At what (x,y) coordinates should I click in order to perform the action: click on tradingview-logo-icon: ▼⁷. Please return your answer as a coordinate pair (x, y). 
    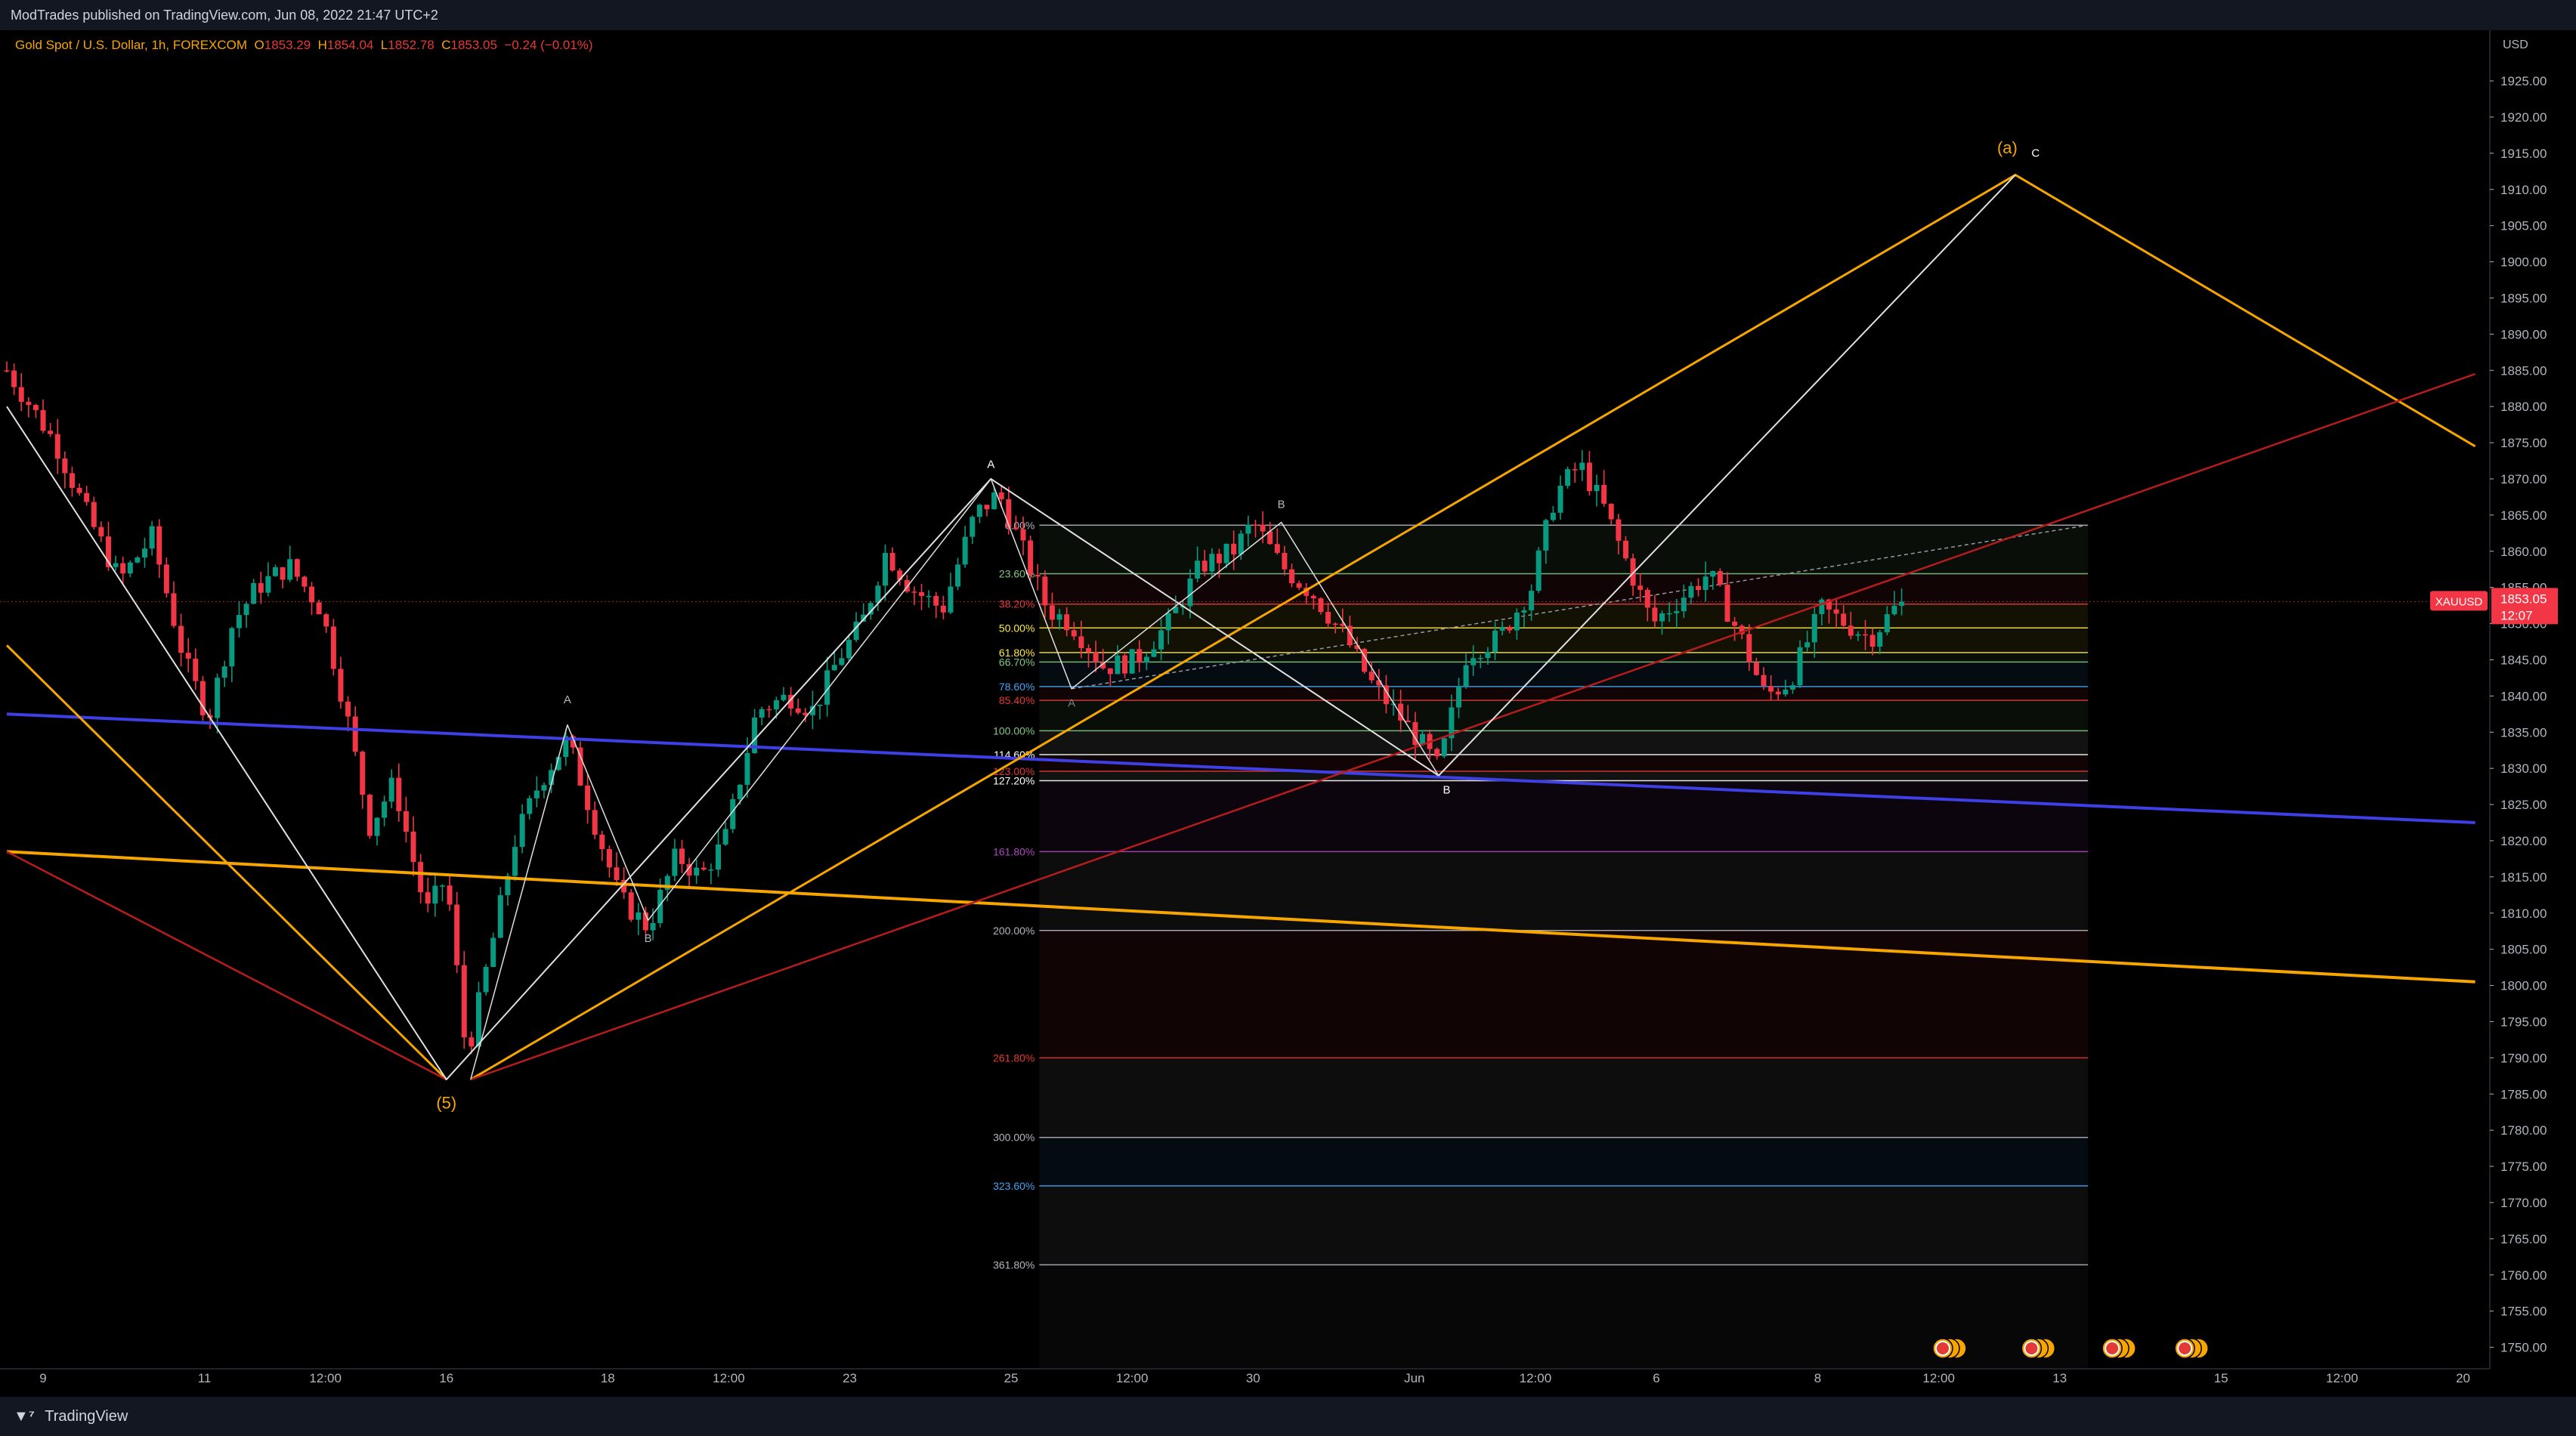
    Looking at the image, I should click on (24, 1416).